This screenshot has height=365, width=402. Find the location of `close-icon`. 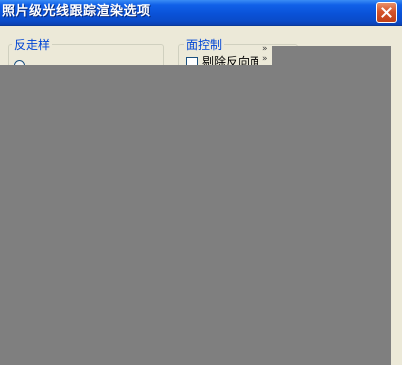

close-icon is located at coordinates (386, 12).